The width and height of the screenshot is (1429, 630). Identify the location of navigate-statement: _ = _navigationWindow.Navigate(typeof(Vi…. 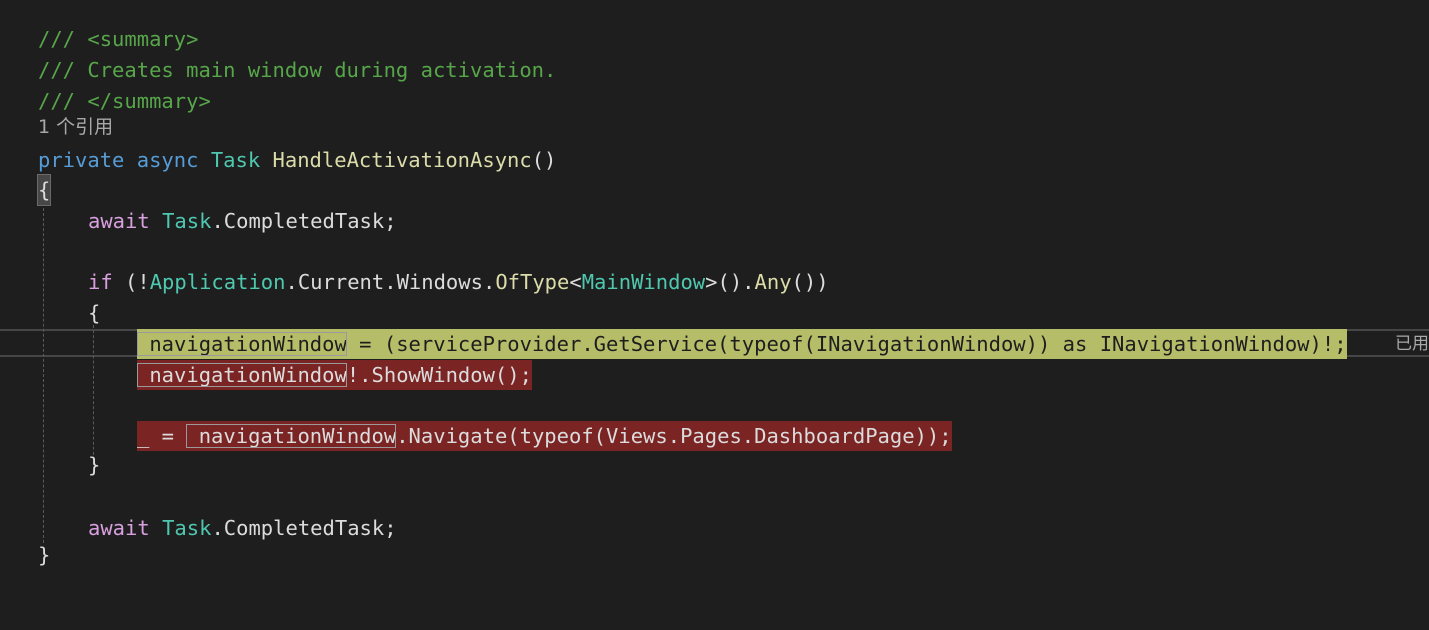
(544, 436).